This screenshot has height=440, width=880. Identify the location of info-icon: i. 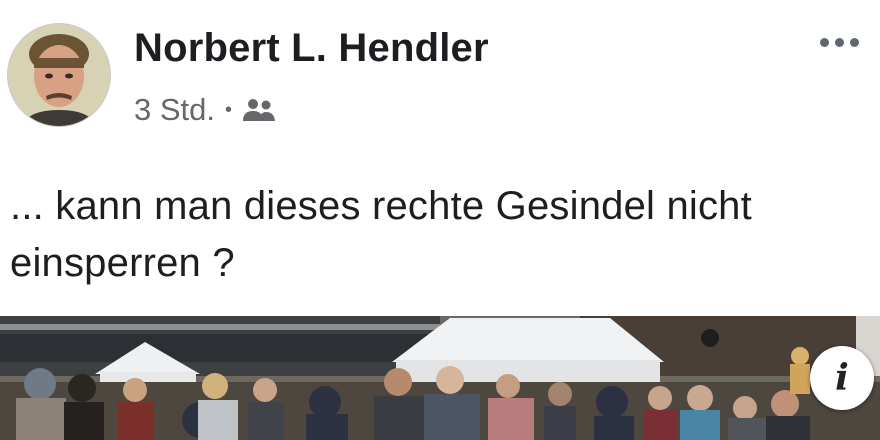
(842, 378).